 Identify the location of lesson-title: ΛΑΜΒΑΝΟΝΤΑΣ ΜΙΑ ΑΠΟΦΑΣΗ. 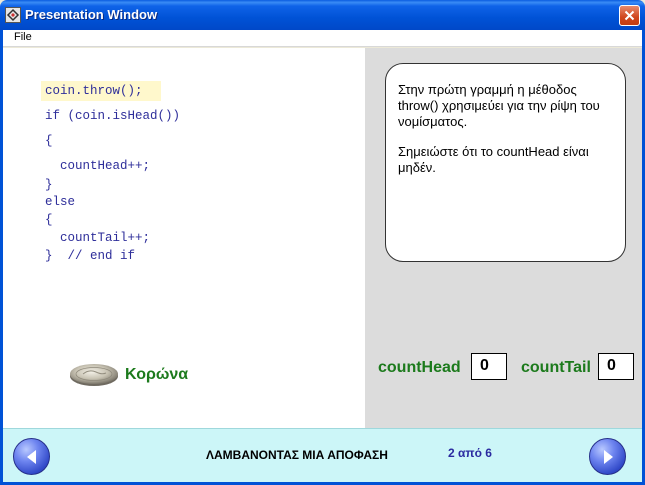
(297, 455).